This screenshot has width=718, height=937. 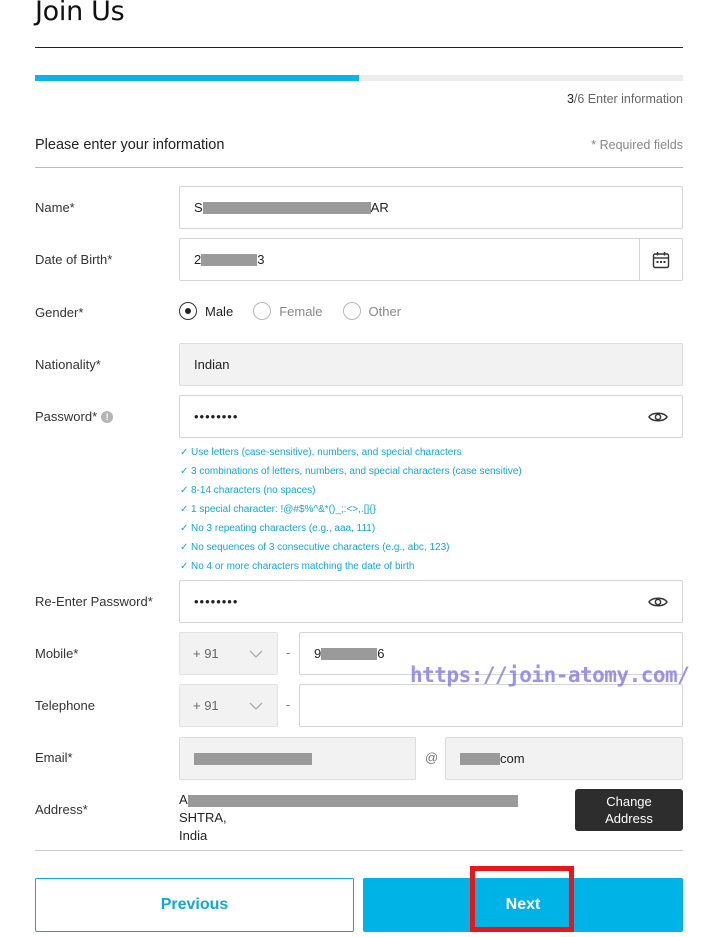 I want to click on email-local-redaction, so click(x=253, y=758).